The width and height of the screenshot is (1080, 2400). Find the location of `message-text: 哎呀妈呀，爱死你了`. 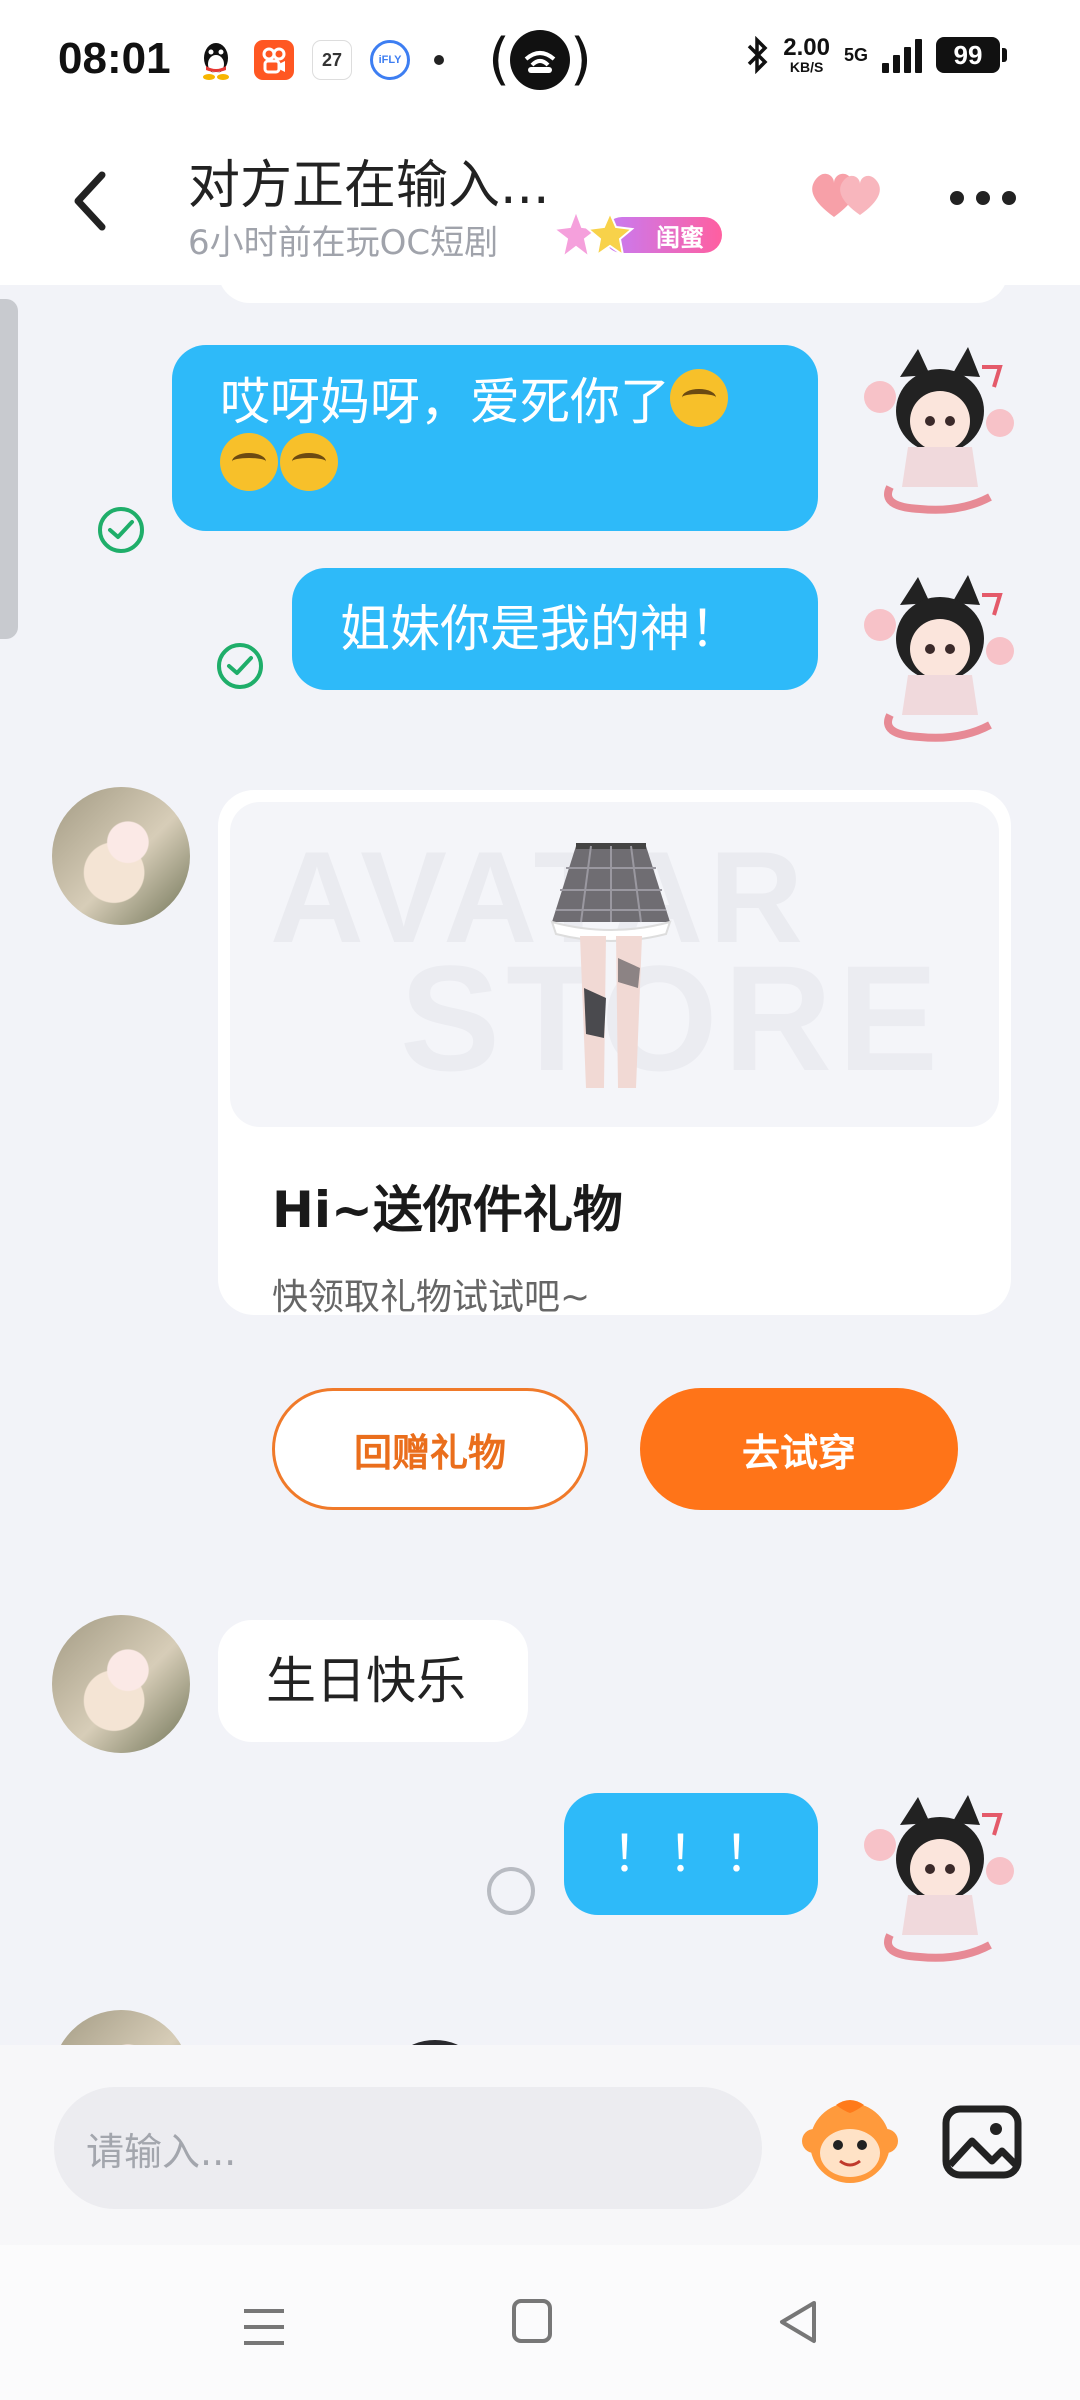

message-text: 哎呀妈呀，爱死你了 is located at coordinates (445, 402).